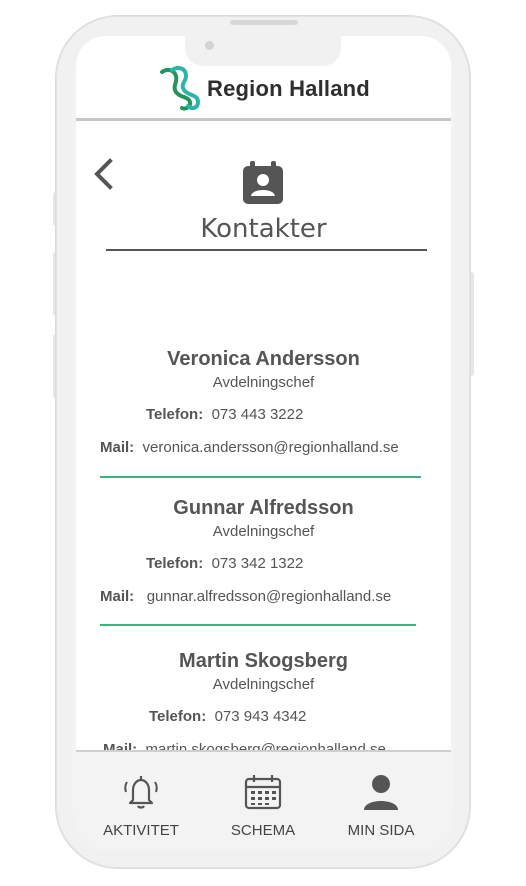 Image resolution: width=526 pixels, height=886 pixels. What do you see at coordinates (263, 51) in the screenshot?
I see `phone-notch` at bounding box center [263, 51].